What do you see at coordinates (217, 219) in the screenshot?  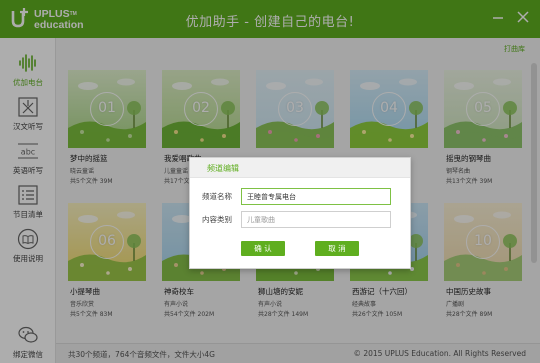 I see `content-type-label: 内容类别` at bounding box center [217, 219].